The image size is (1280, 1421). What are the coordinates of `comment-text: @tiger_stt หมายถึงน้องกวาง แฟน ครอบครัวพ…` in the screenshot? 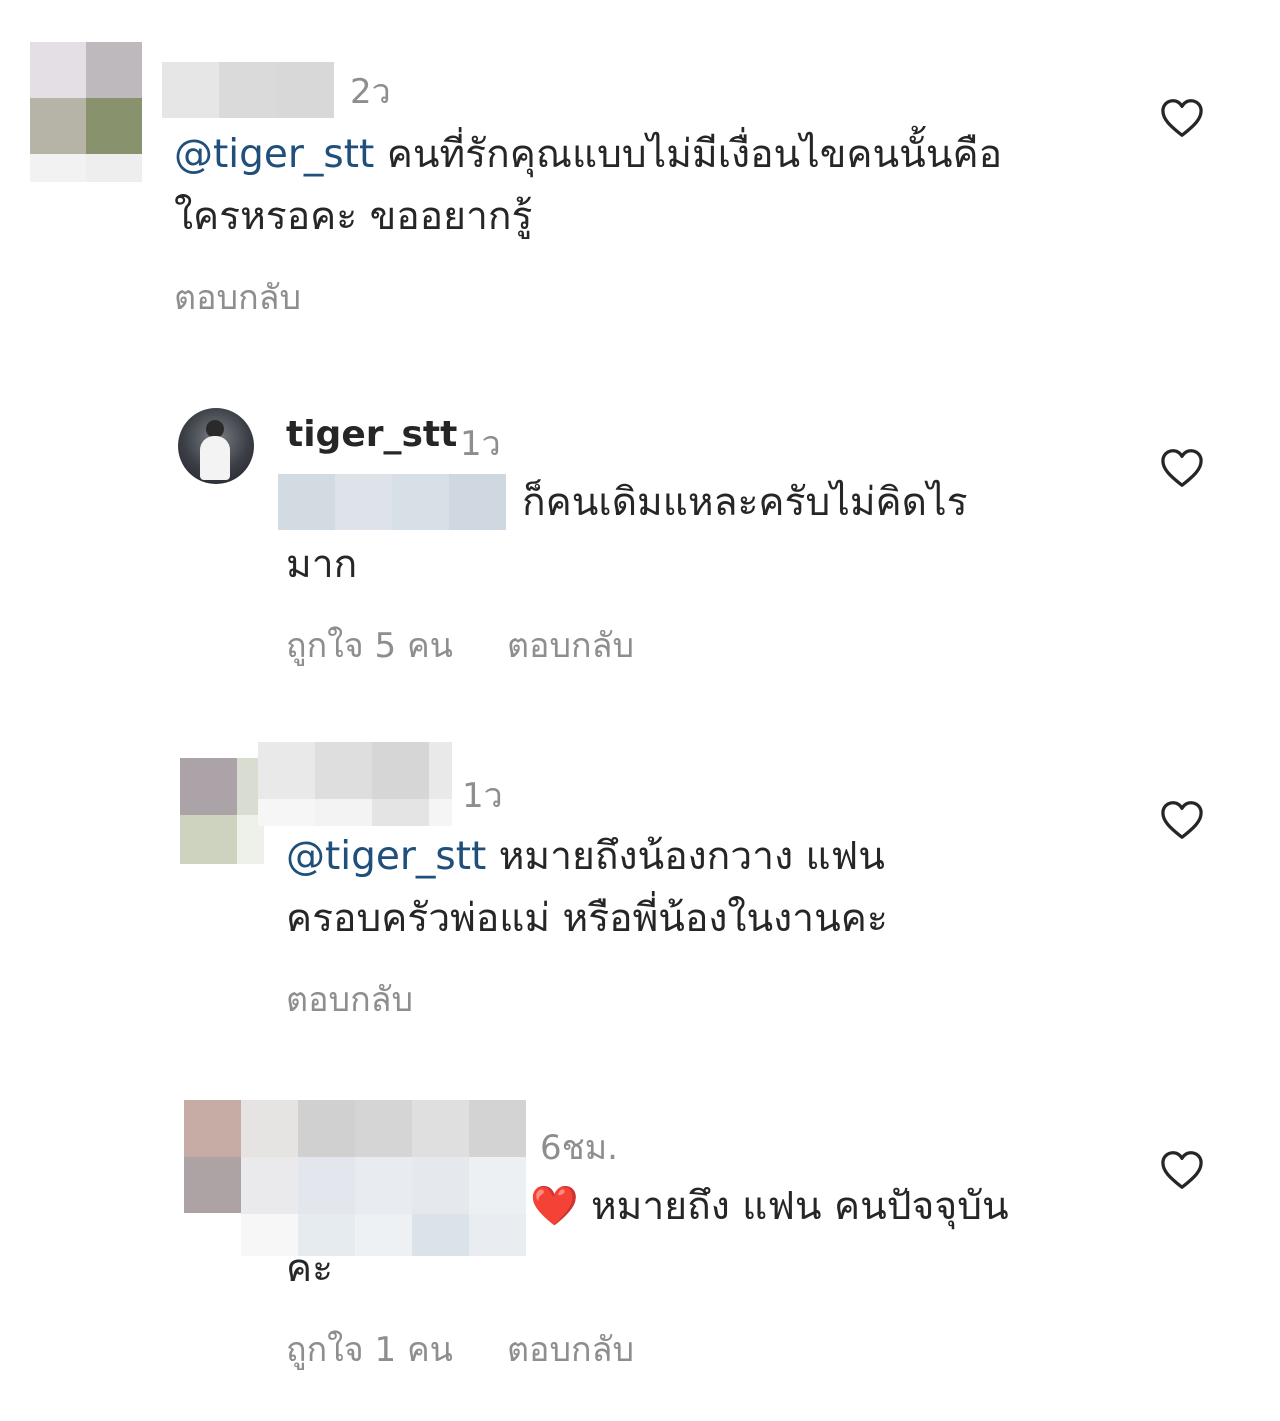 It's located at (696, 888).